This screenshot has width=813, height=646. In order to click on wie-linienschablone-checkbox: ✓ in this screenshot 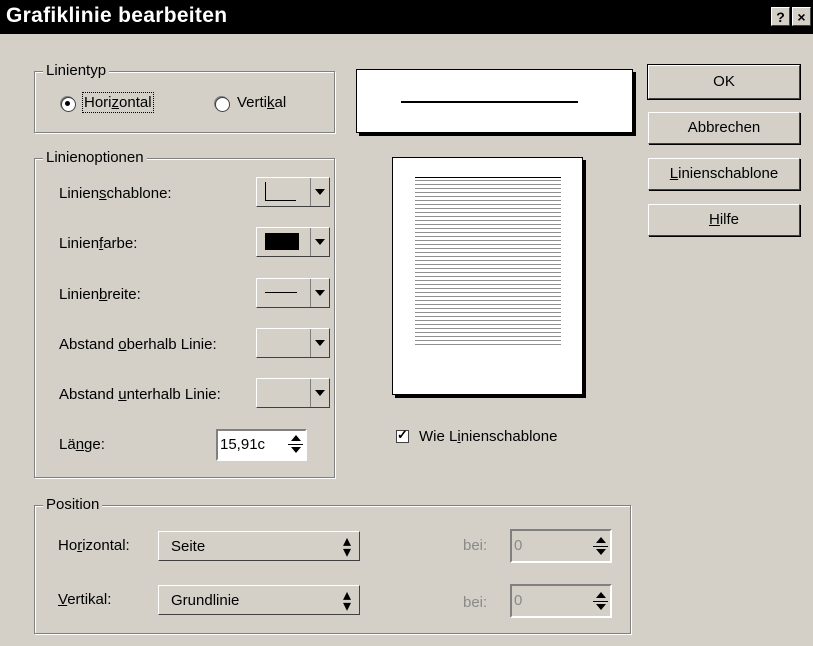, I will do `click(402, 435)`.